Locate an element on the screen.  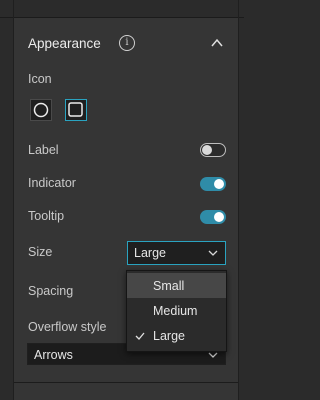
size-option-large: Large is located at coordinates (176, 335).